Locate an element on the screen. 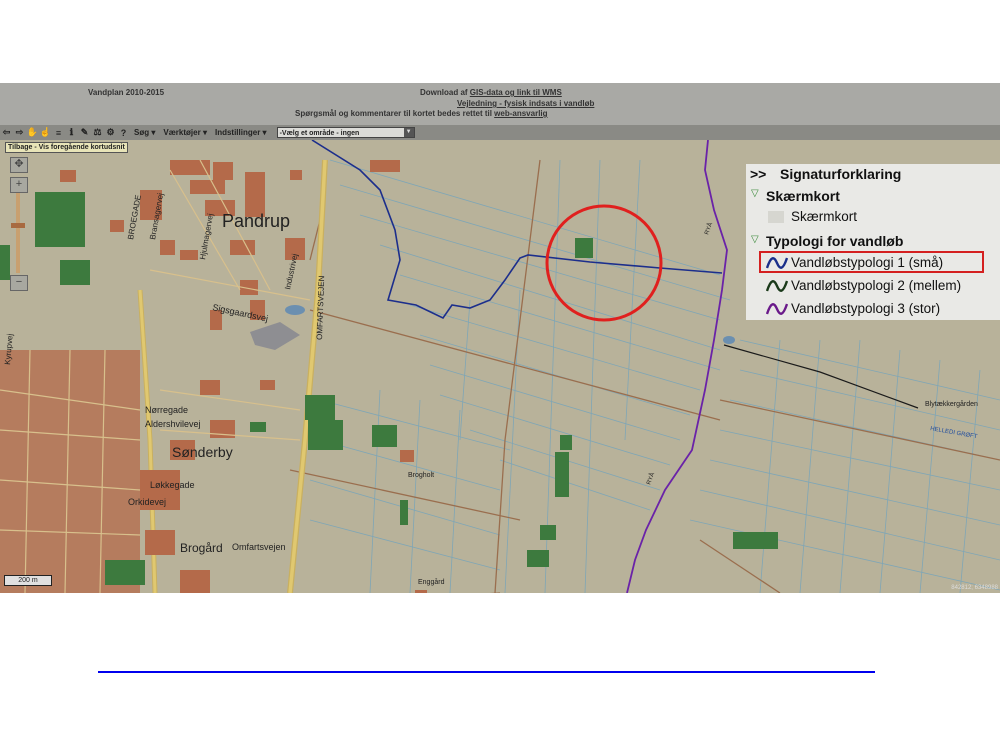  menu-tools: Værktøjer ▾ is located at coordinates (185, 132).